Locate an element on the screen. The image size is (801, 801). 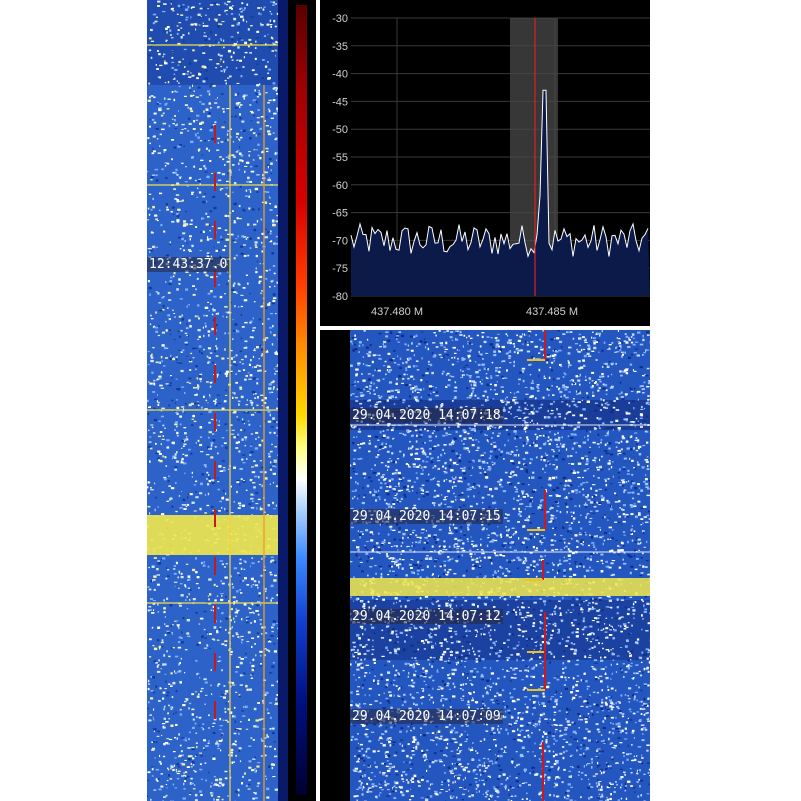
left-timestamp-label: 12:43:37.0 is located at coordinates (188, 264).